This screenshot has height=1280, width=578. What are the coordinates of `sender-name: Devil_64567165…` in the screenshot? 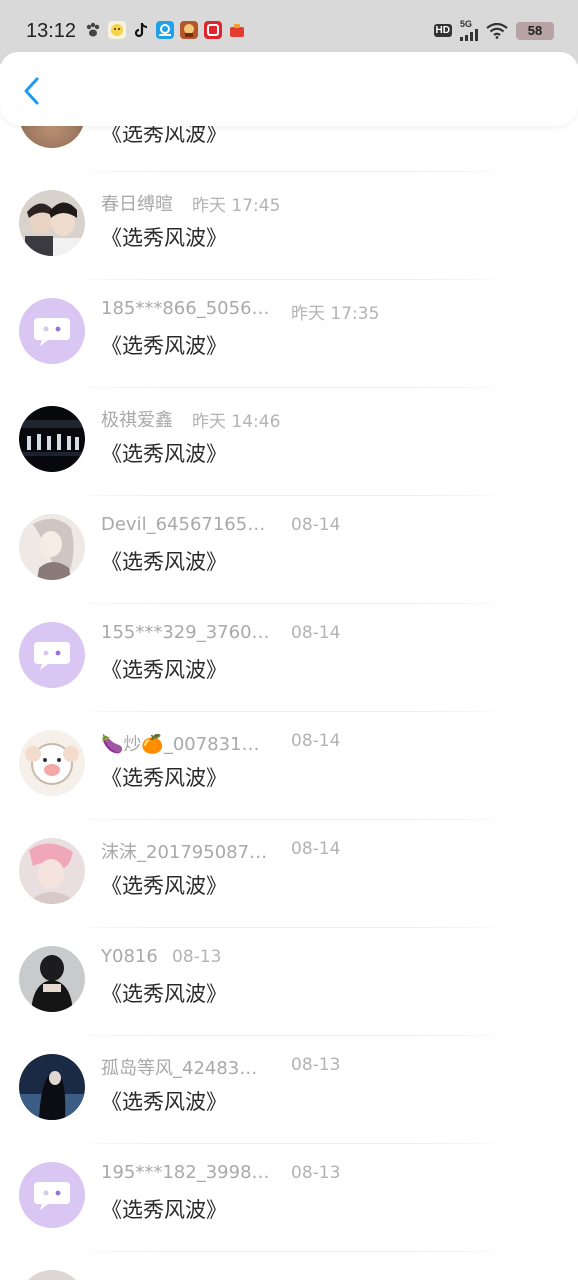 It's located at (183, 524).